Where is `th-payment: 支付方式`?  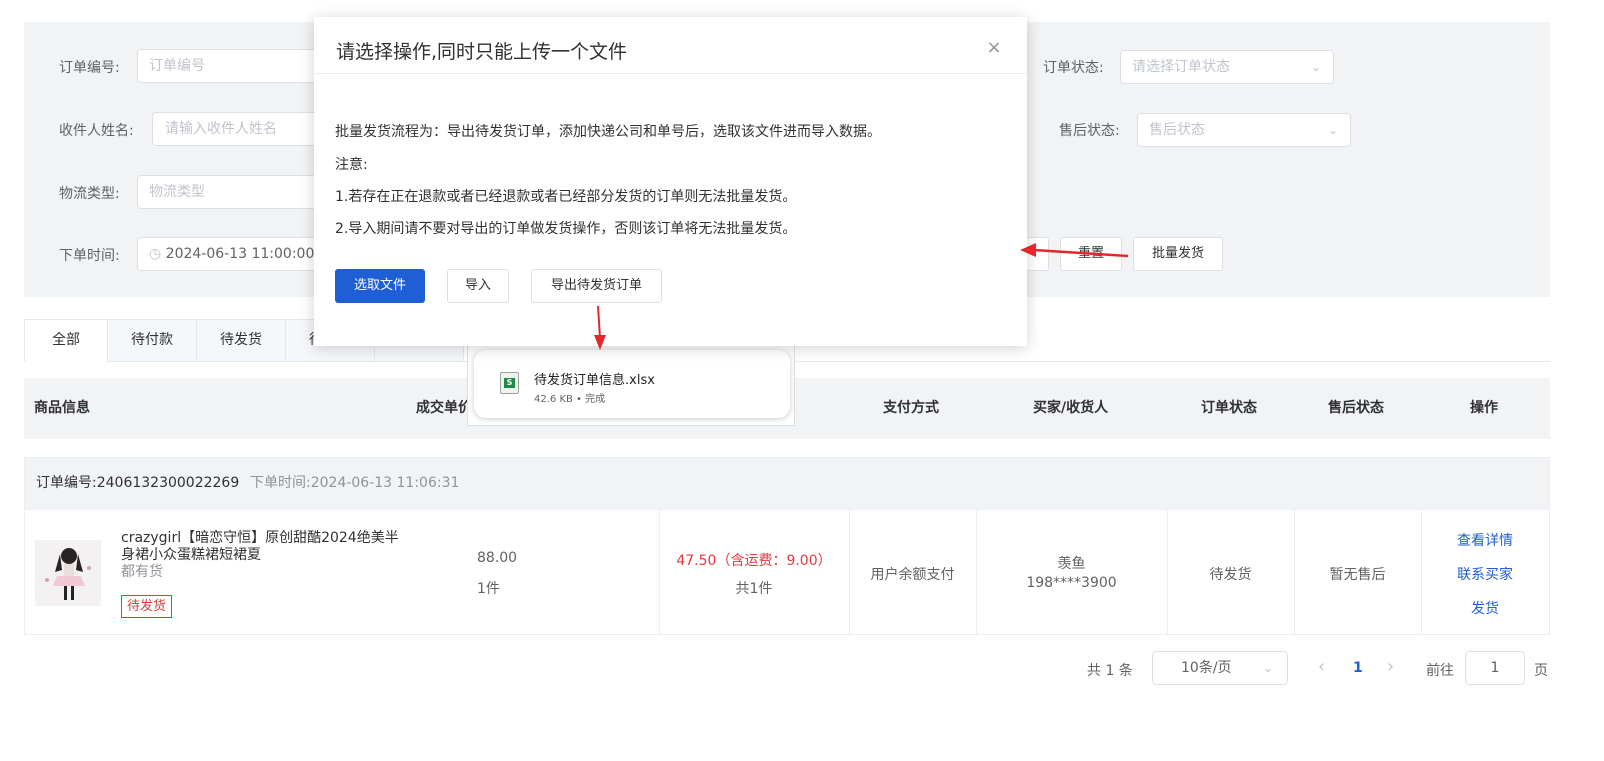
th-payment: 支付方式 is located at coordinates (911, 408).